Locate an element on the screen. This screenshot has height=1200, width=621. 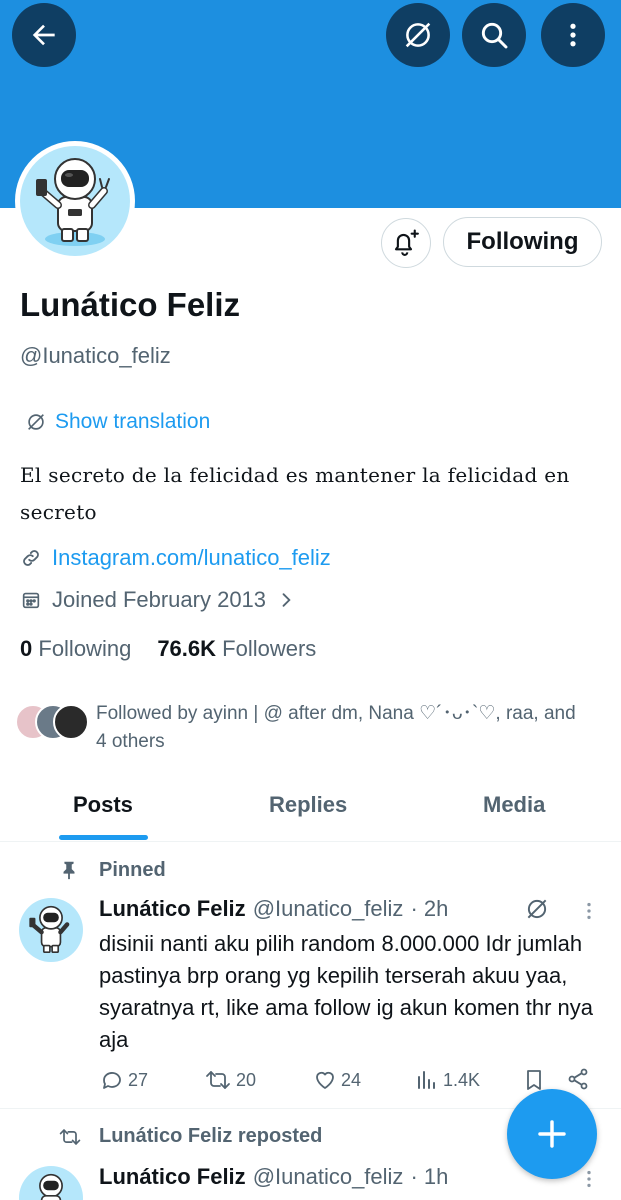
show-translation-link: Show translation is located at coordinates (117, 422).